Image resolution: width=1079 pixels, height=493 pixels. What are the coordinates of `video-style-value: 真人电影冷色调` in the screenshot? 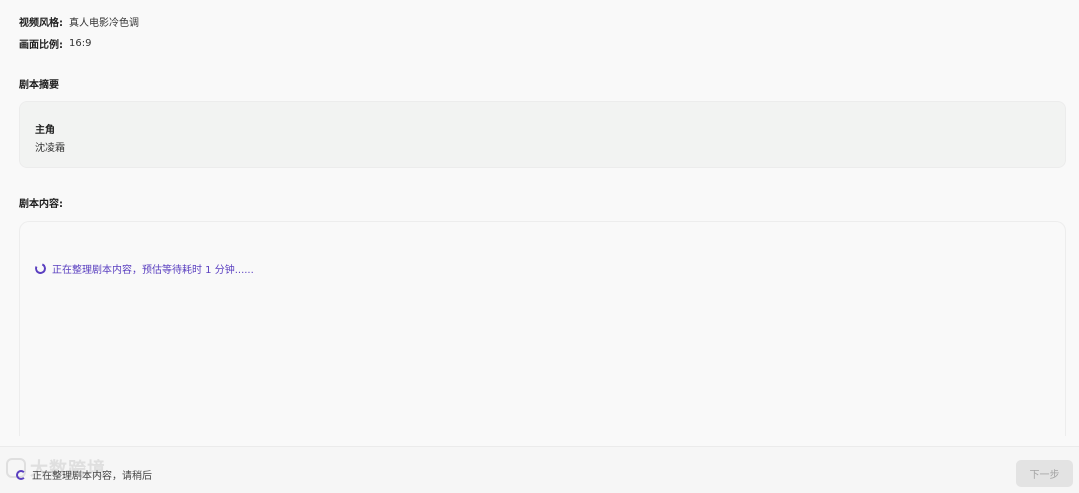 It's located at (104, 23).